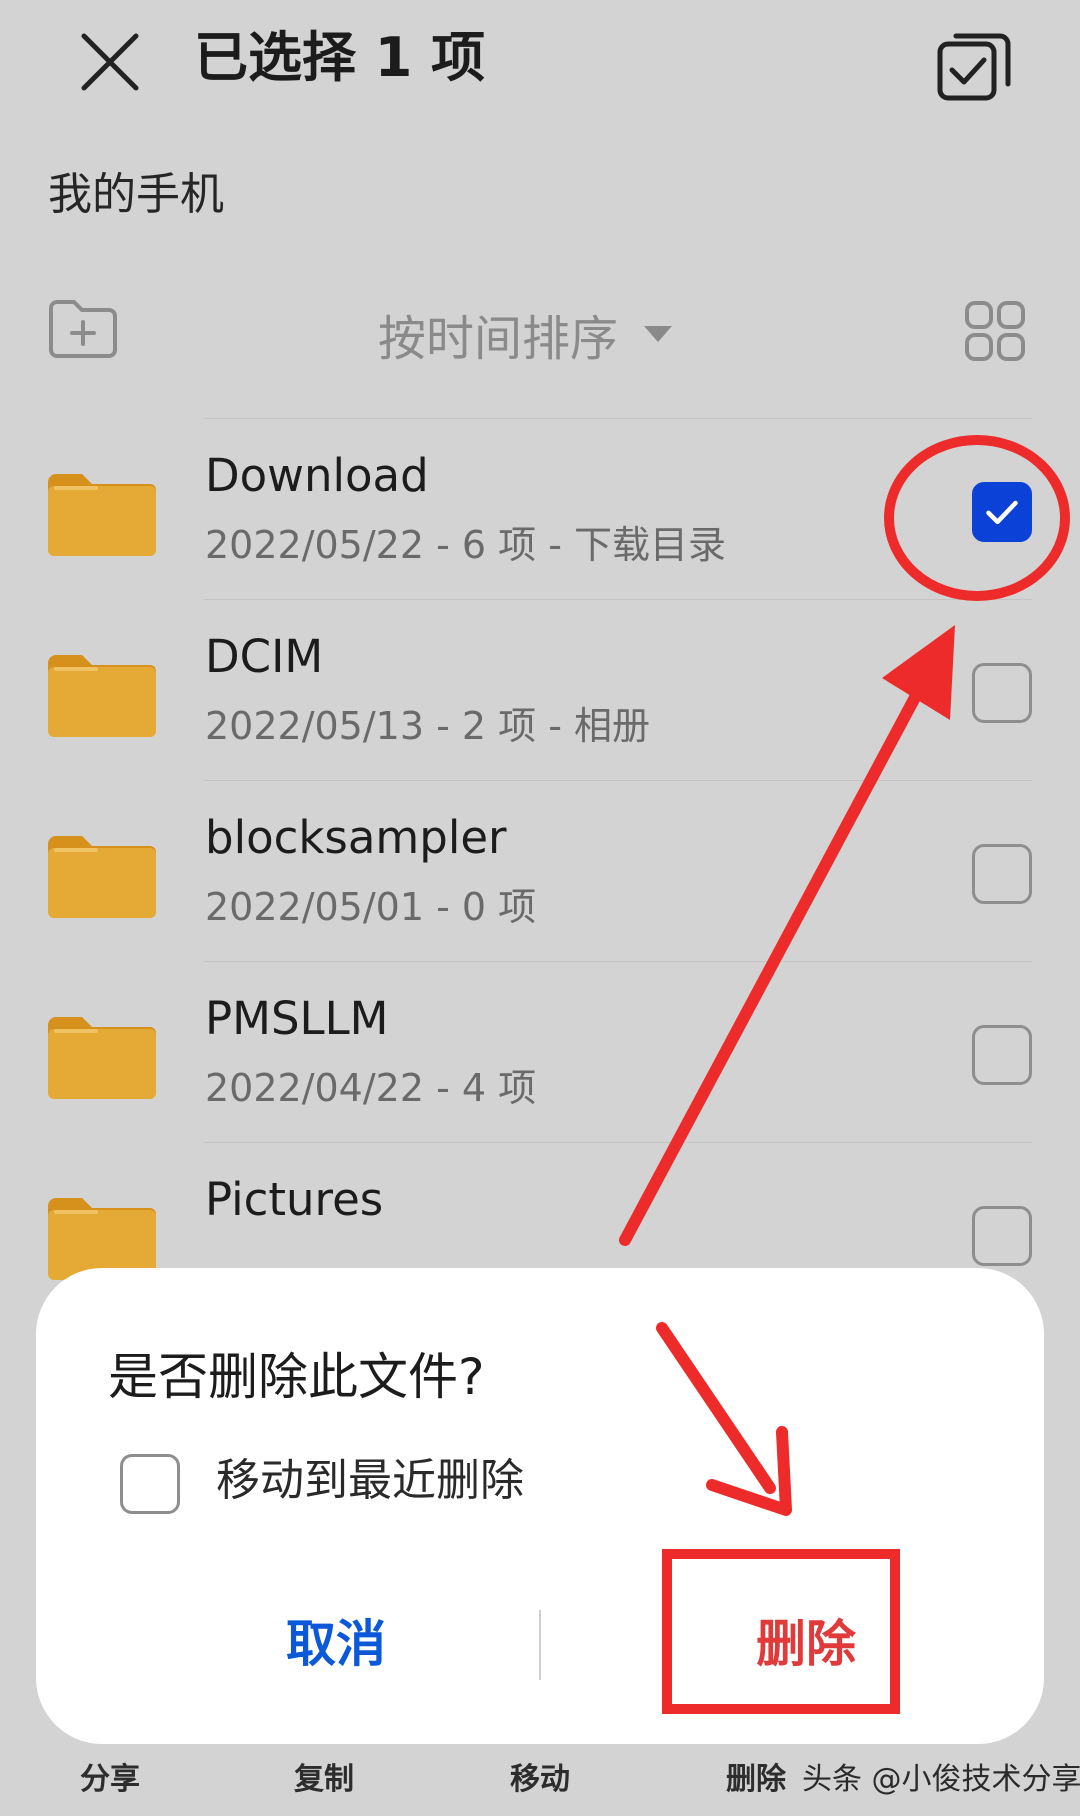  I want to click on select-all-icon, so click(974, 67).